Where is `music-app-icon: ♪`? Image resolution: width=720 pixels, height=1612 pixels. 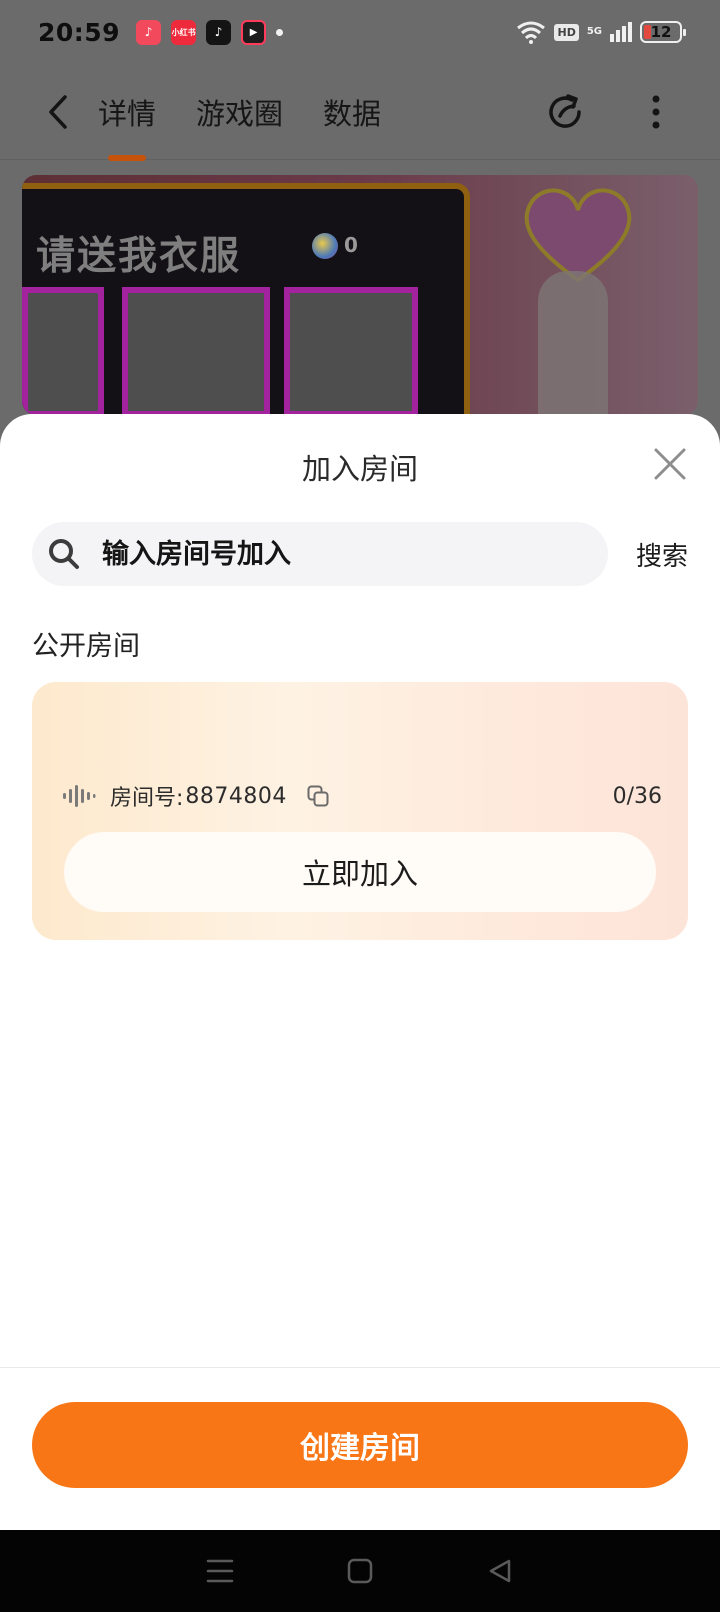 music-app-icon: ♪ is located at coordinates (149, 32).